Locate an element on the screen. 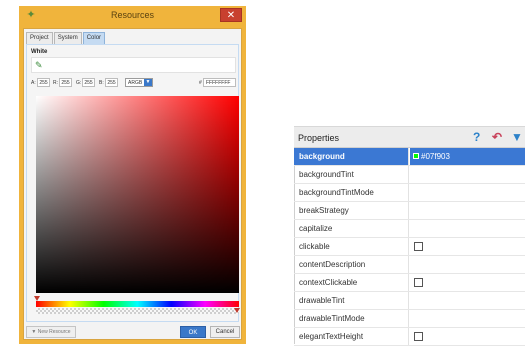 The height and width of the screenshot is (348, 525). color-mode-value: ARGB is located at coordinates (135, 83).